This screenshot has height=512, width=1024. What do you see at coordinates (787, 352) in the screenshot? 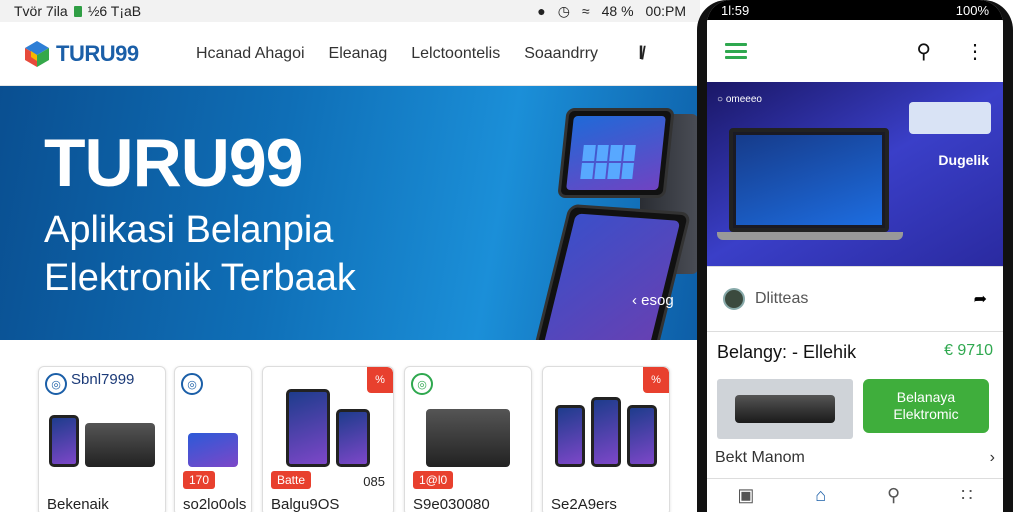
I see `phone-section-title: Belangy: - Ellehik` at bounding box center [787, 352].